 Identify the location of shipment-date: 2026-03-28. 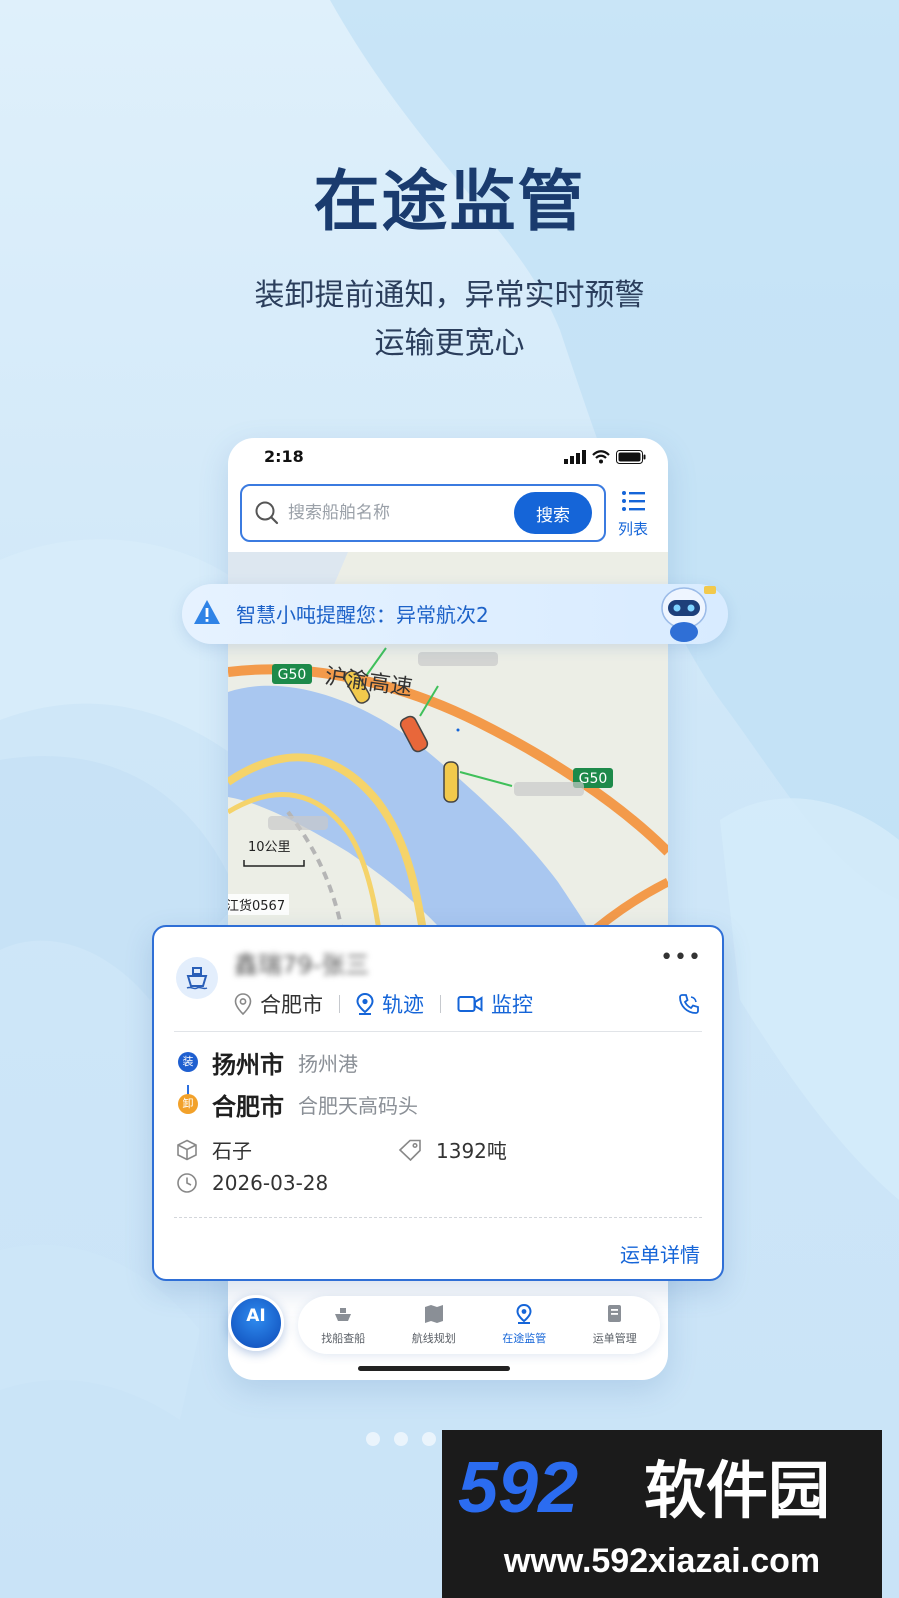
(270, 1183).